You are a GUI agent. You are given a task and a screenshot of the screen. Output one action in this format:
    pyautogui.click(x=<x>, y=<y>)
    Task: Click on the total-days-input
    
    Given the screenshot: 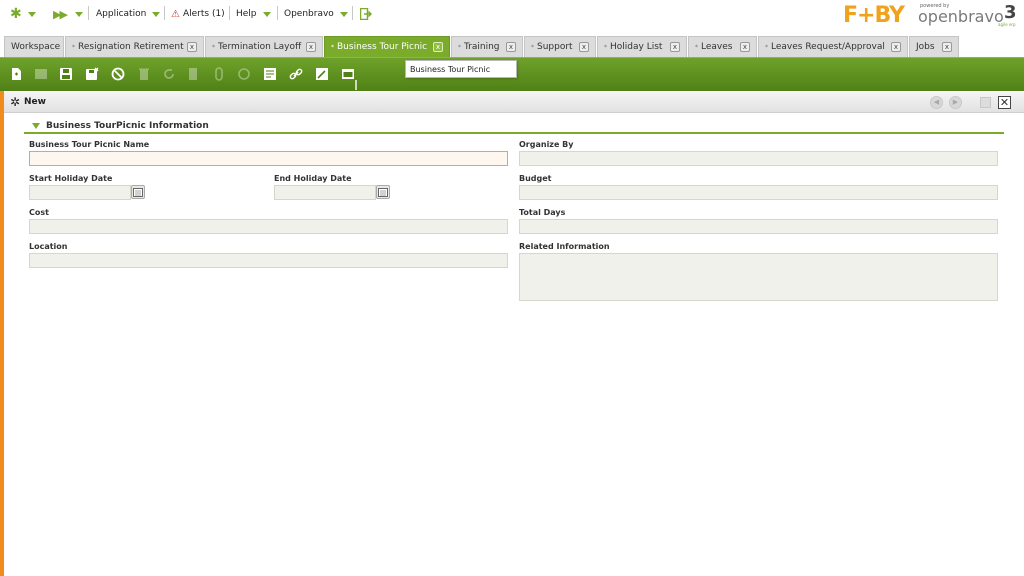 What is the action you would take?
    pyautogui.click(x=758, y=226)
    